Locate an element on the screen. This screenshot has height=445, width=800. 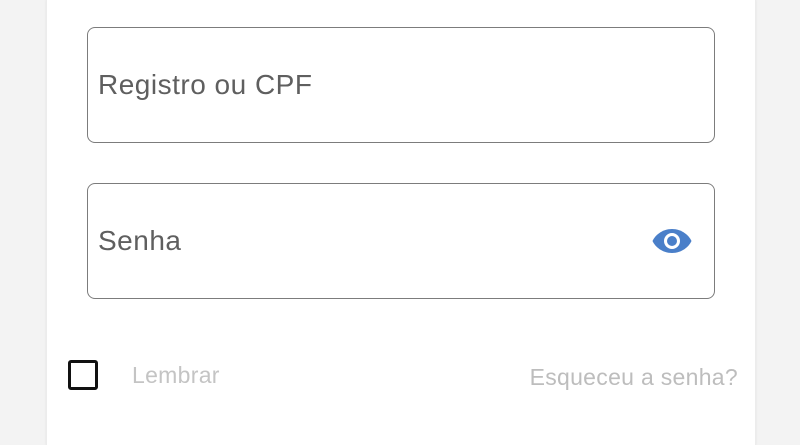
username-input is located at coordinates (396, 85).